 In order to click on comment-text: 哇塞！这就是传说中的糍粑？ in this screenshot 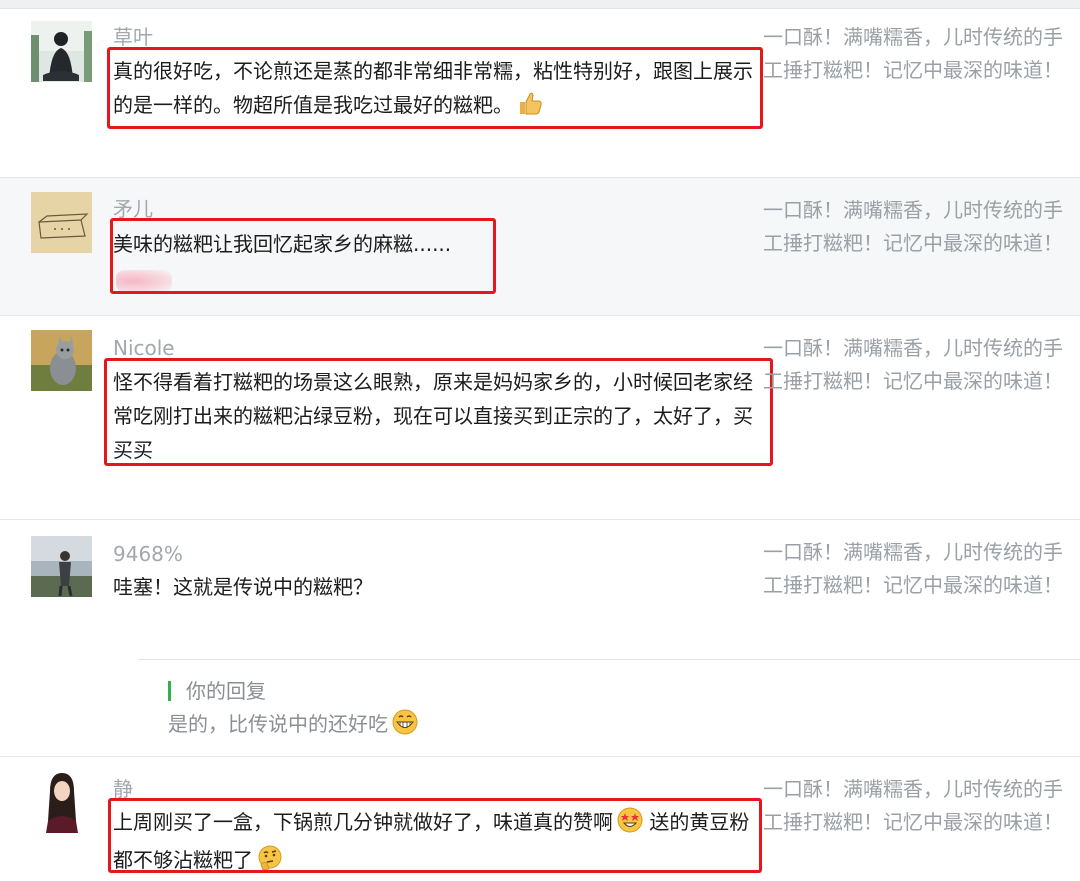, I will do `click(243, 587)`.